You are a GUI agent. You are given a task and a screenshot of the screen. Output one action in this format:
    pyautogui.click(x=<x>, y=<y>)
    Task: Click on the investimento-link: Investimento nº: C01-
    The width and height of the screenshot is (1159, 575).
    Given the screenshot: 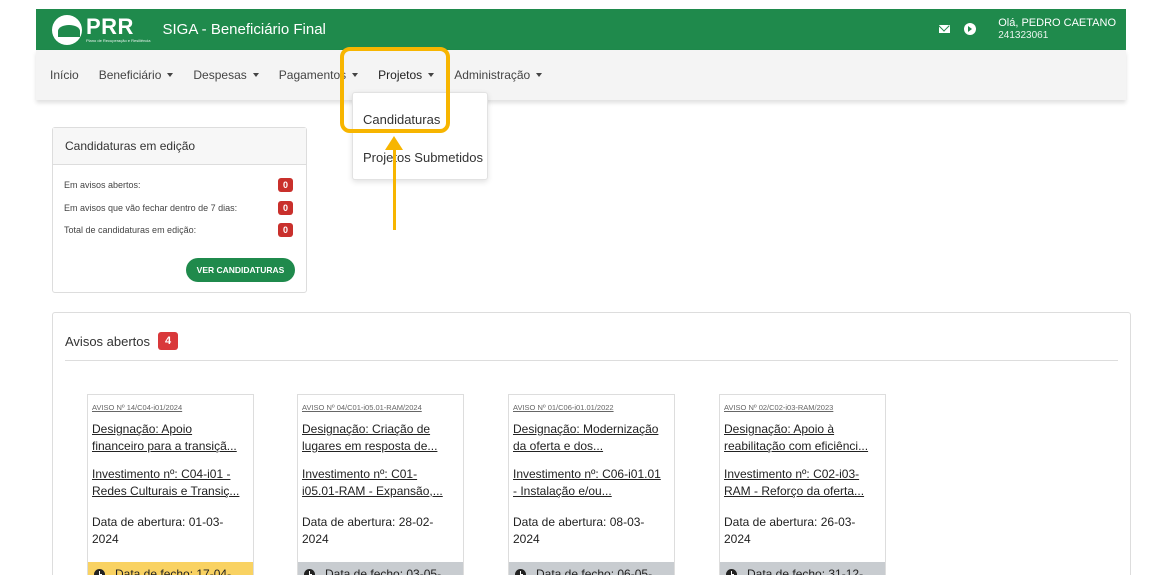 What is the action you would take?
    pyautogui.click(x=382, y=474)
    